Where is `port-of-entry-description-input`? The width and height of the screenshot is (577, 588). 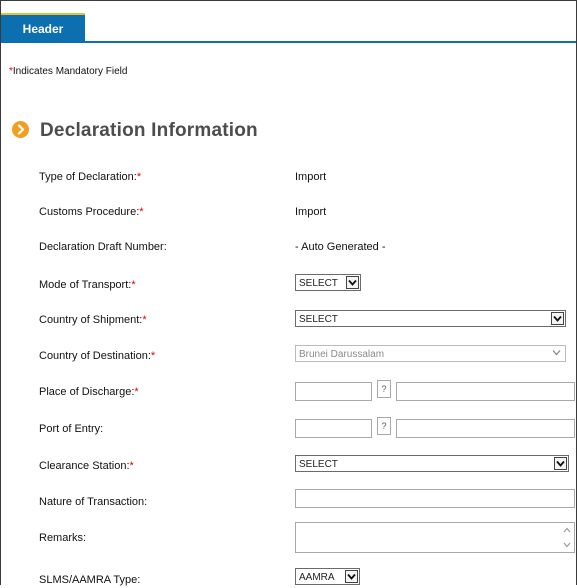 port-of-entry-description-input is located at coordinates (485, 428).